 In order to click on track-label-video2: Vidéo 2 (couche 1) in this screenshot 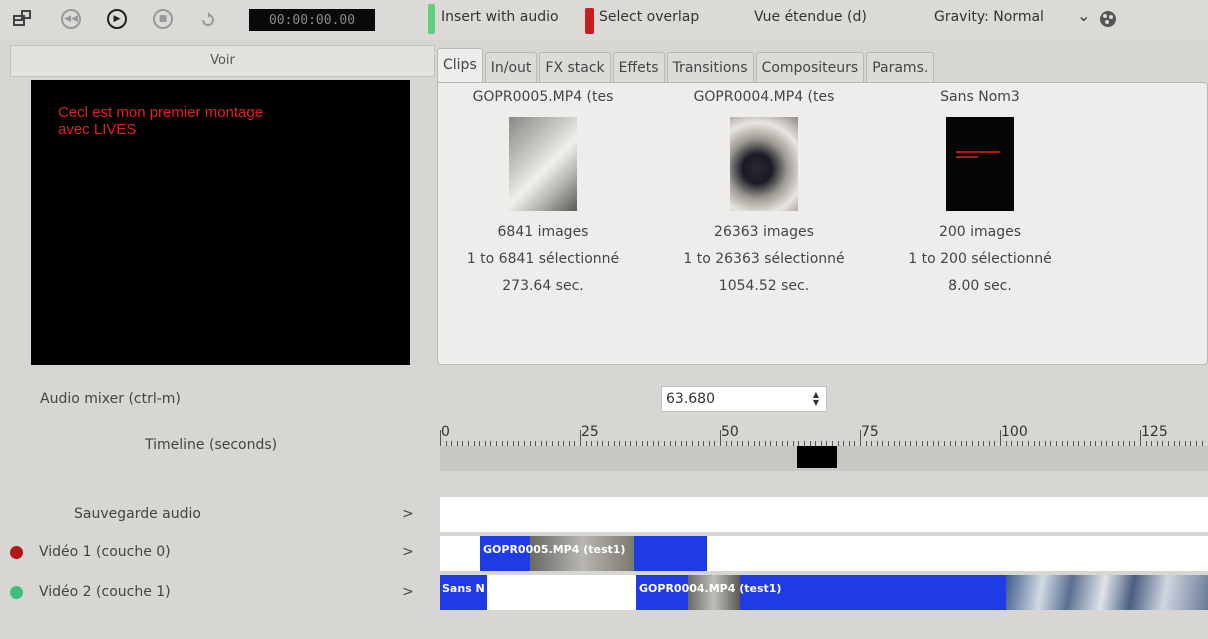, I will do `click(105, 592)`.